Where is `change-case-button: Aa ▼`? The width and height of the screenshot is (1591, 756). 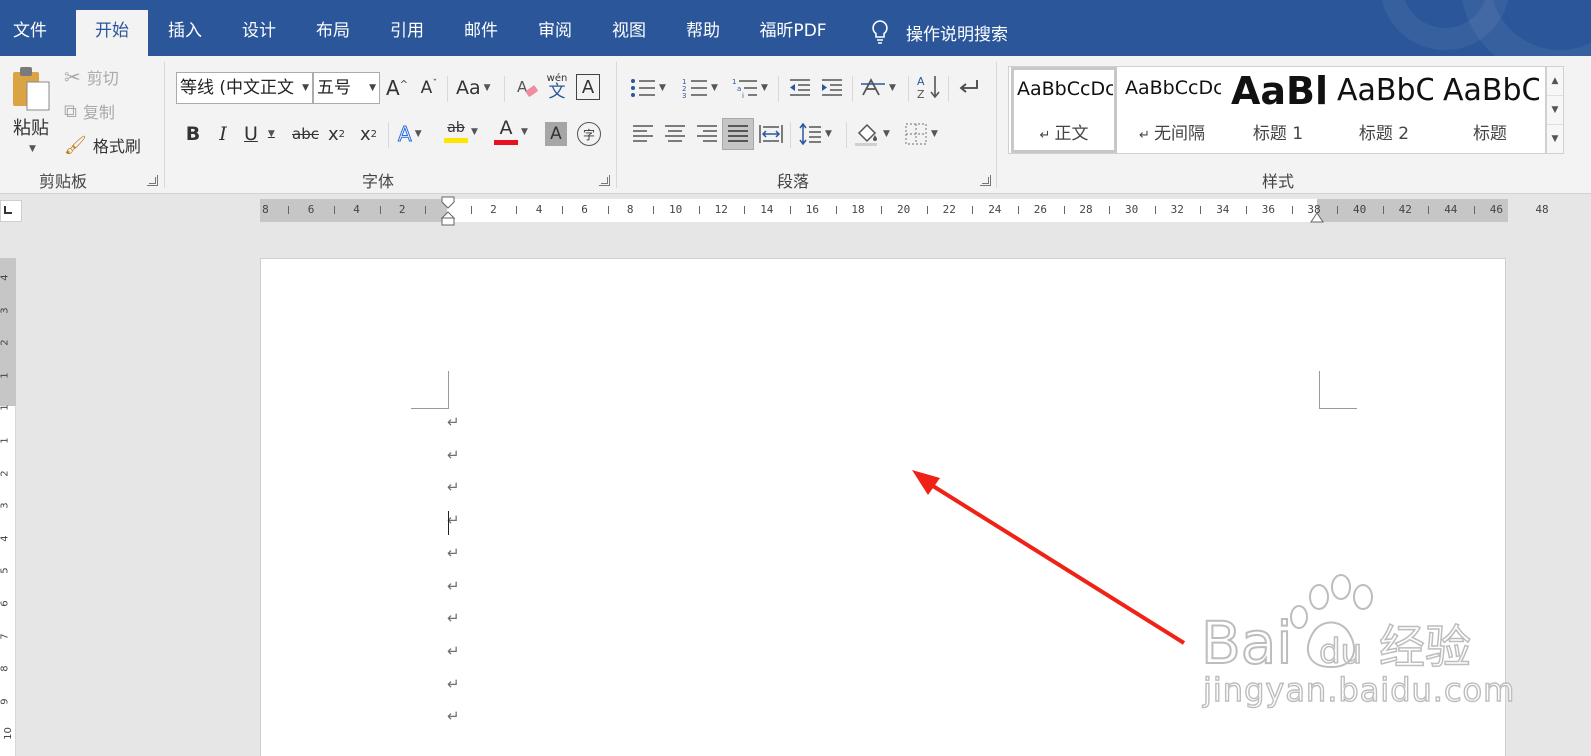
change-case-button: Aa ▼ is located at coordinates (473, 88).